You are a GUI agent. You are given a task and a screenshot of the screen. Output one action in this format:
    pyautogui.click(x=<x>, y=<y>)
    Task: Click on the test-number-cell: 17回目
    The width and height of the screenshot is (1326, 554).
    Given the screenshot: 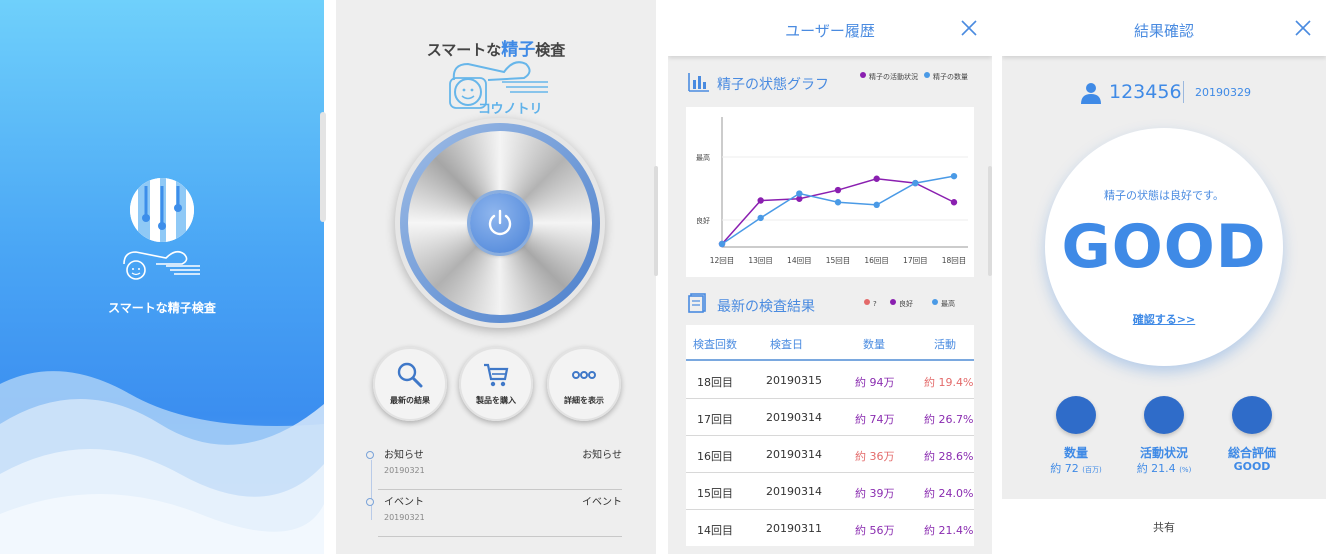 What is the action you would take?
    pyautogui.click(x=715, y=419)
    